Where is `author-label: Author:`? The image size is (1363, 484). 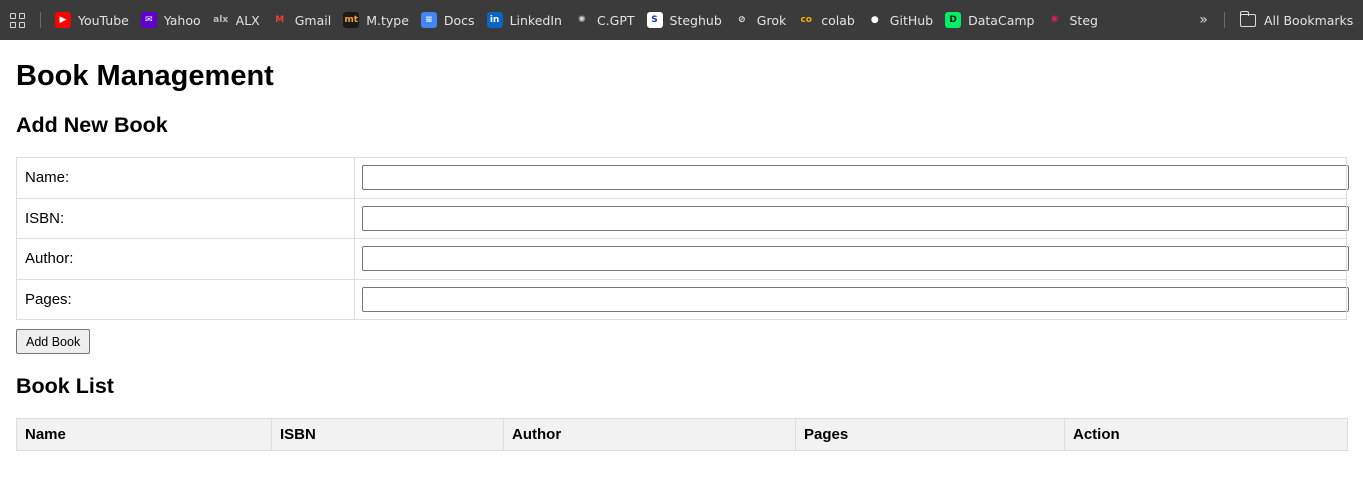 author-label: Author: is located at coordinates (185, 259).